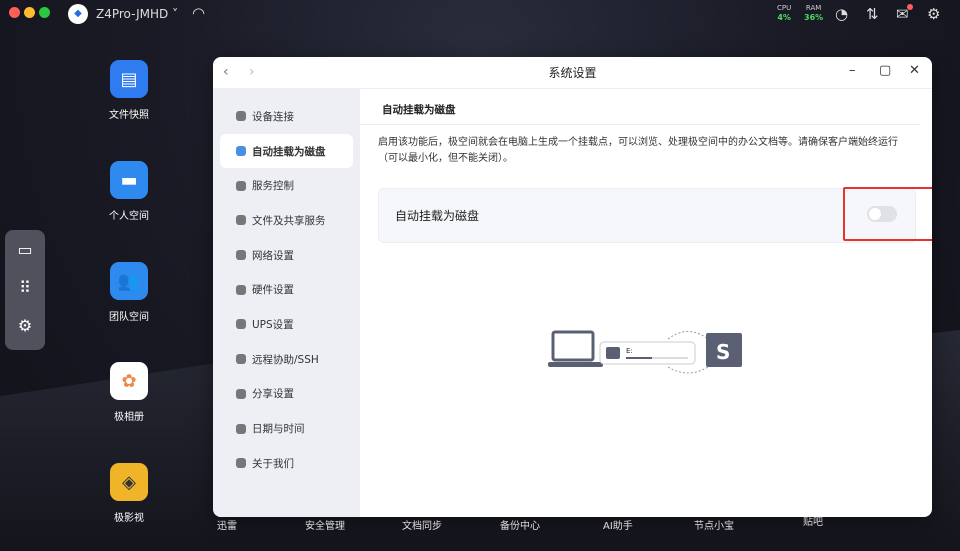 The image size is (960, 551). Describe the element at coordinates (241, 220) in the screenshot. I see `file-share-icon` at that location.